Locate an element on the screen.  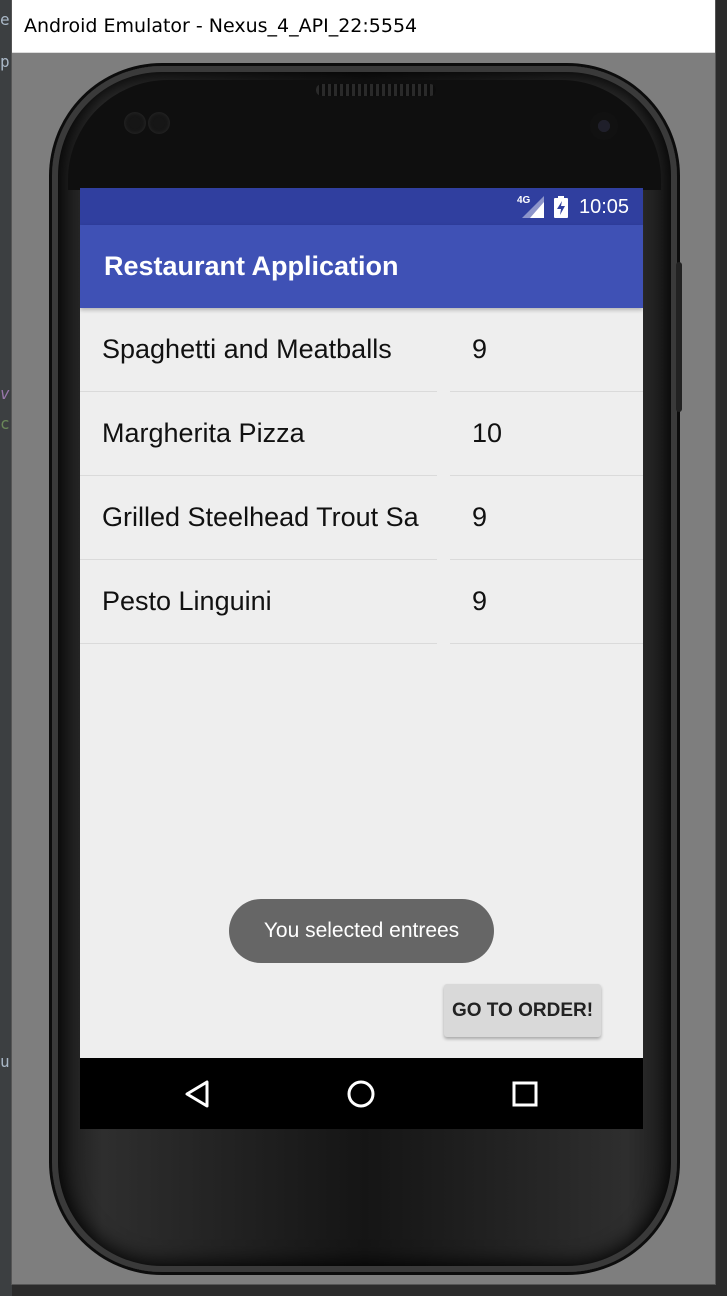
list-item: Spaghetti and Meatballs 9 is located at coordinates (361, 350).